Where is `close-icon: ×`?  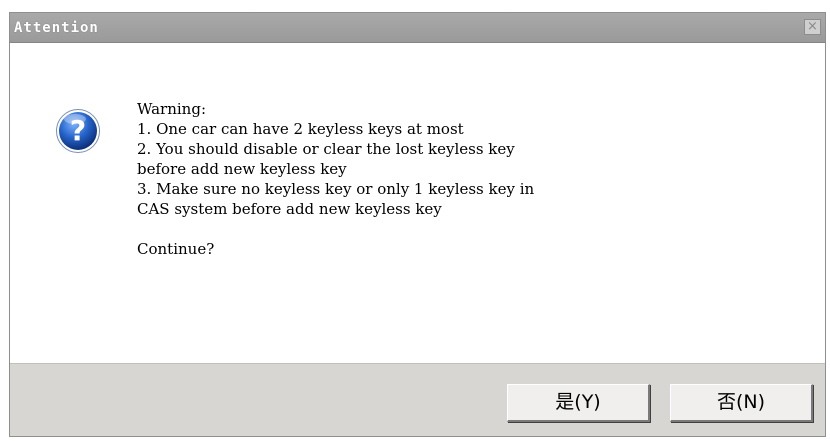 close-icon: × is located at coordinates (812, 26).